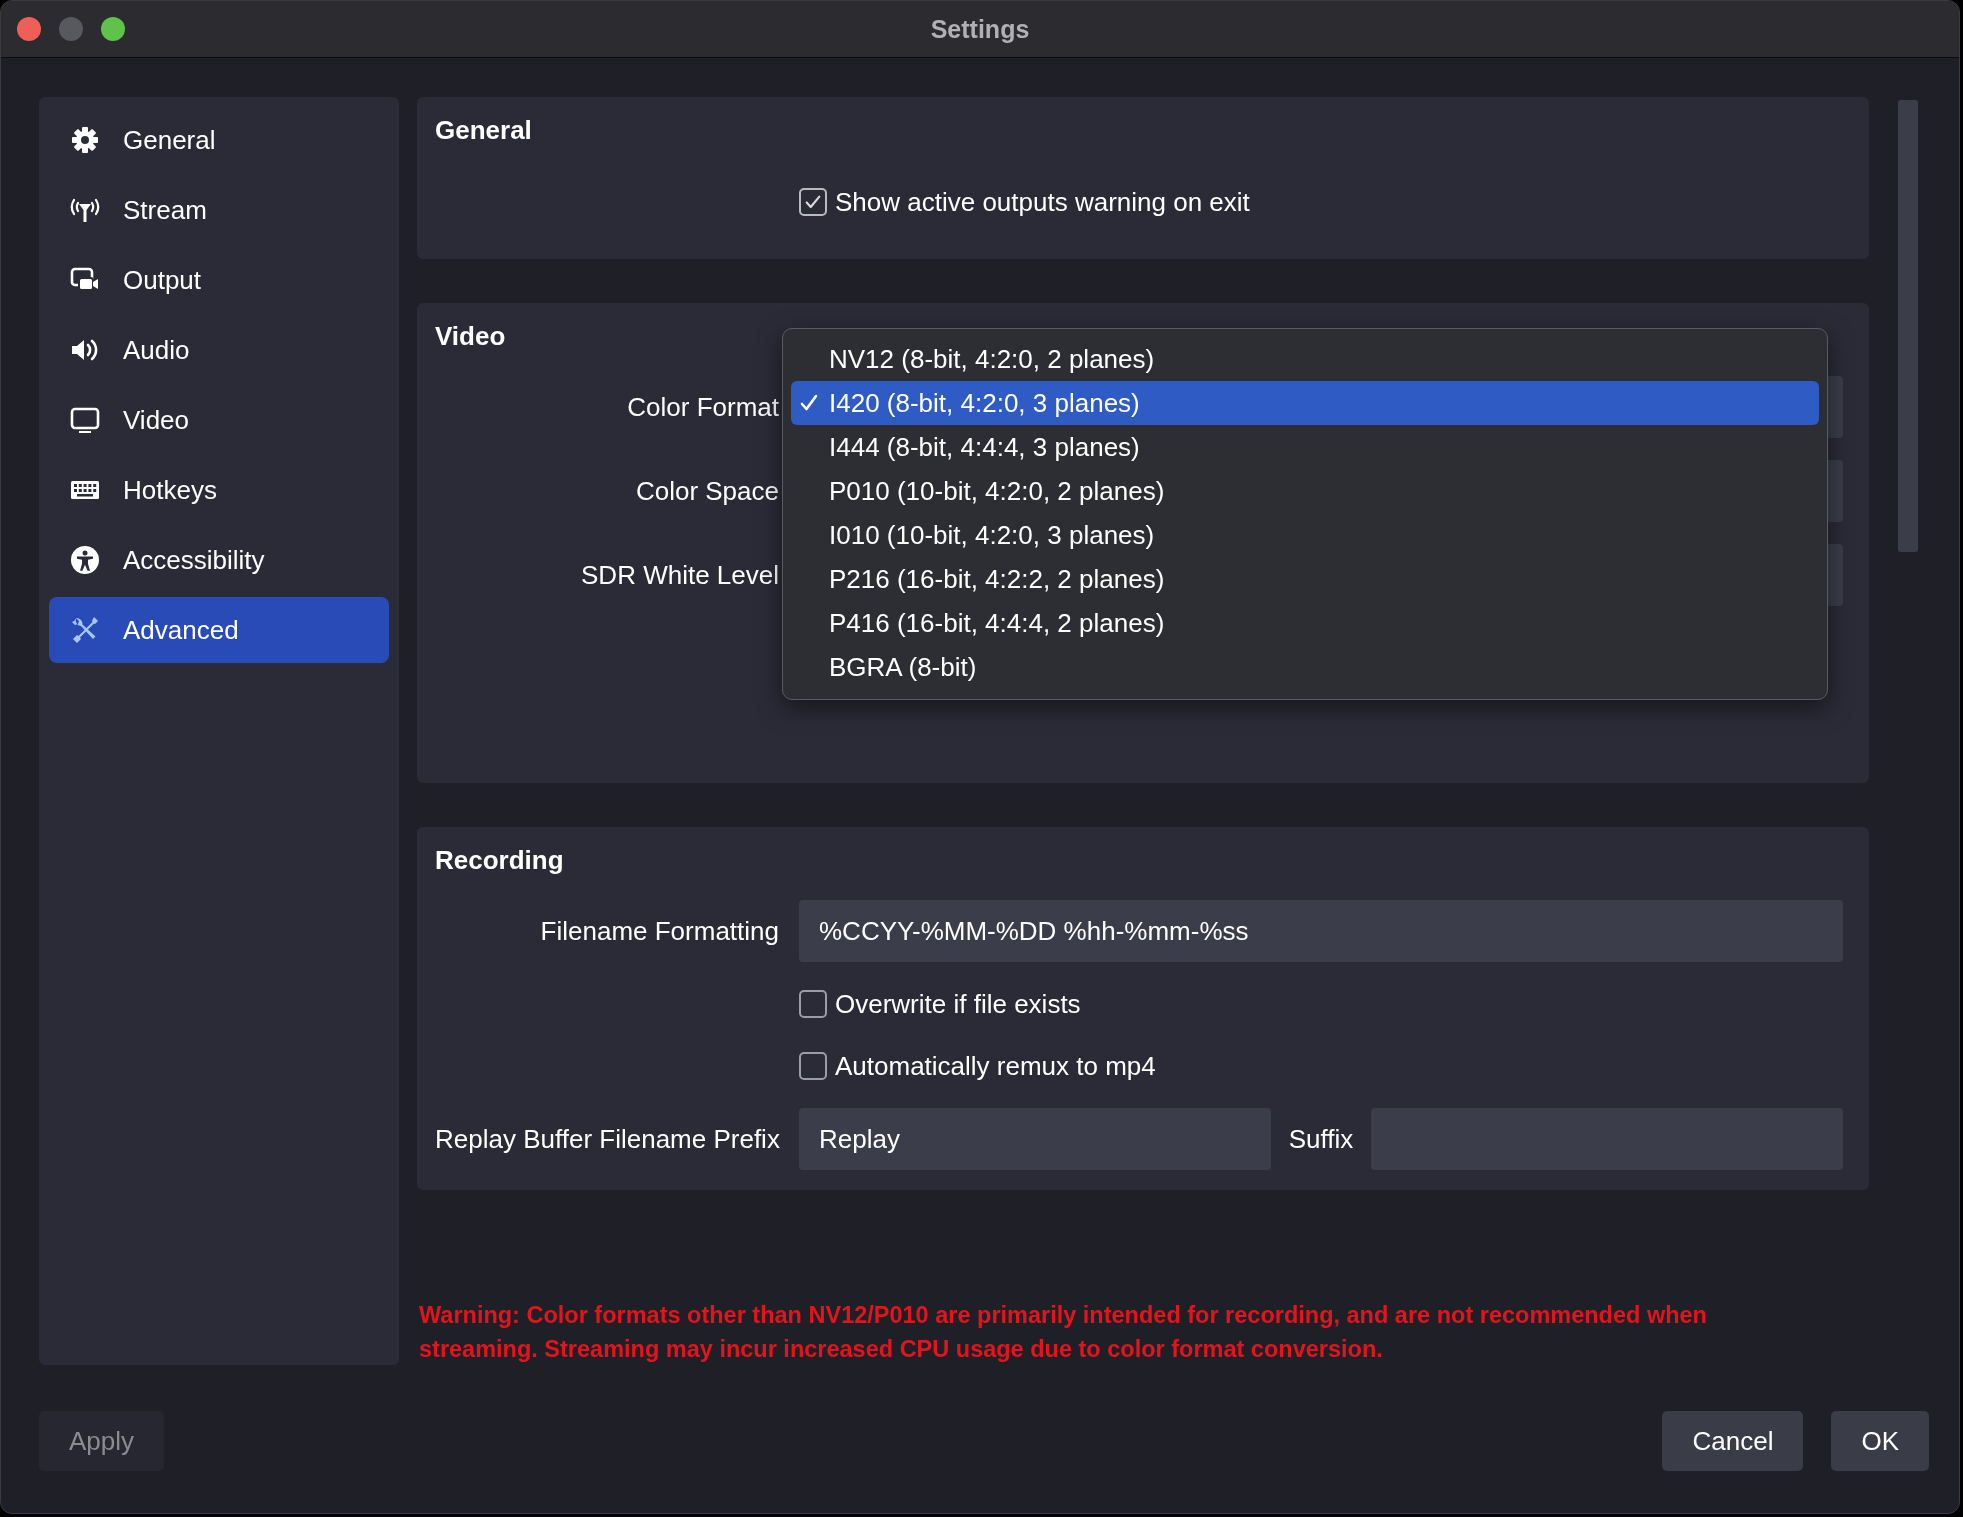 The image size is (1963, 1517). Describe the element at coordinates (659, 931) in the screenshot. I see `field-label: Filename Formatting` at that location.